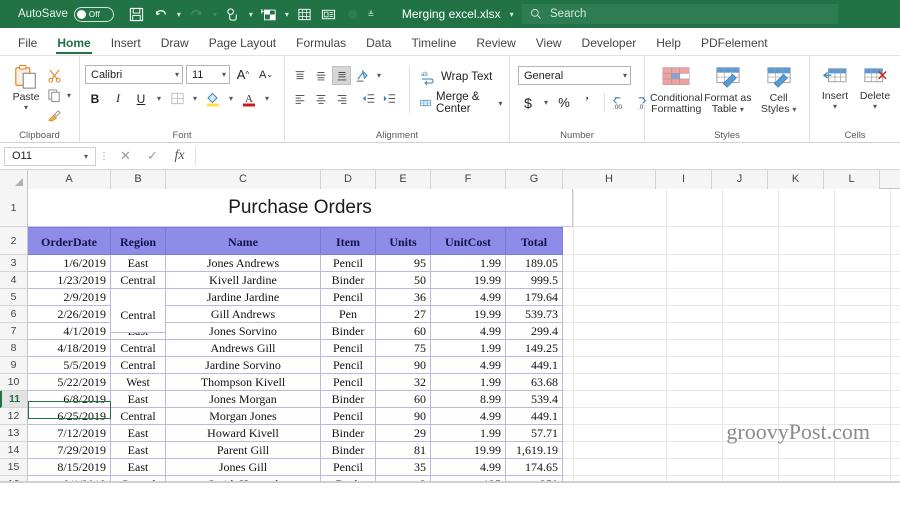  I want to click on row-header-7: 7, so click(13, 331).